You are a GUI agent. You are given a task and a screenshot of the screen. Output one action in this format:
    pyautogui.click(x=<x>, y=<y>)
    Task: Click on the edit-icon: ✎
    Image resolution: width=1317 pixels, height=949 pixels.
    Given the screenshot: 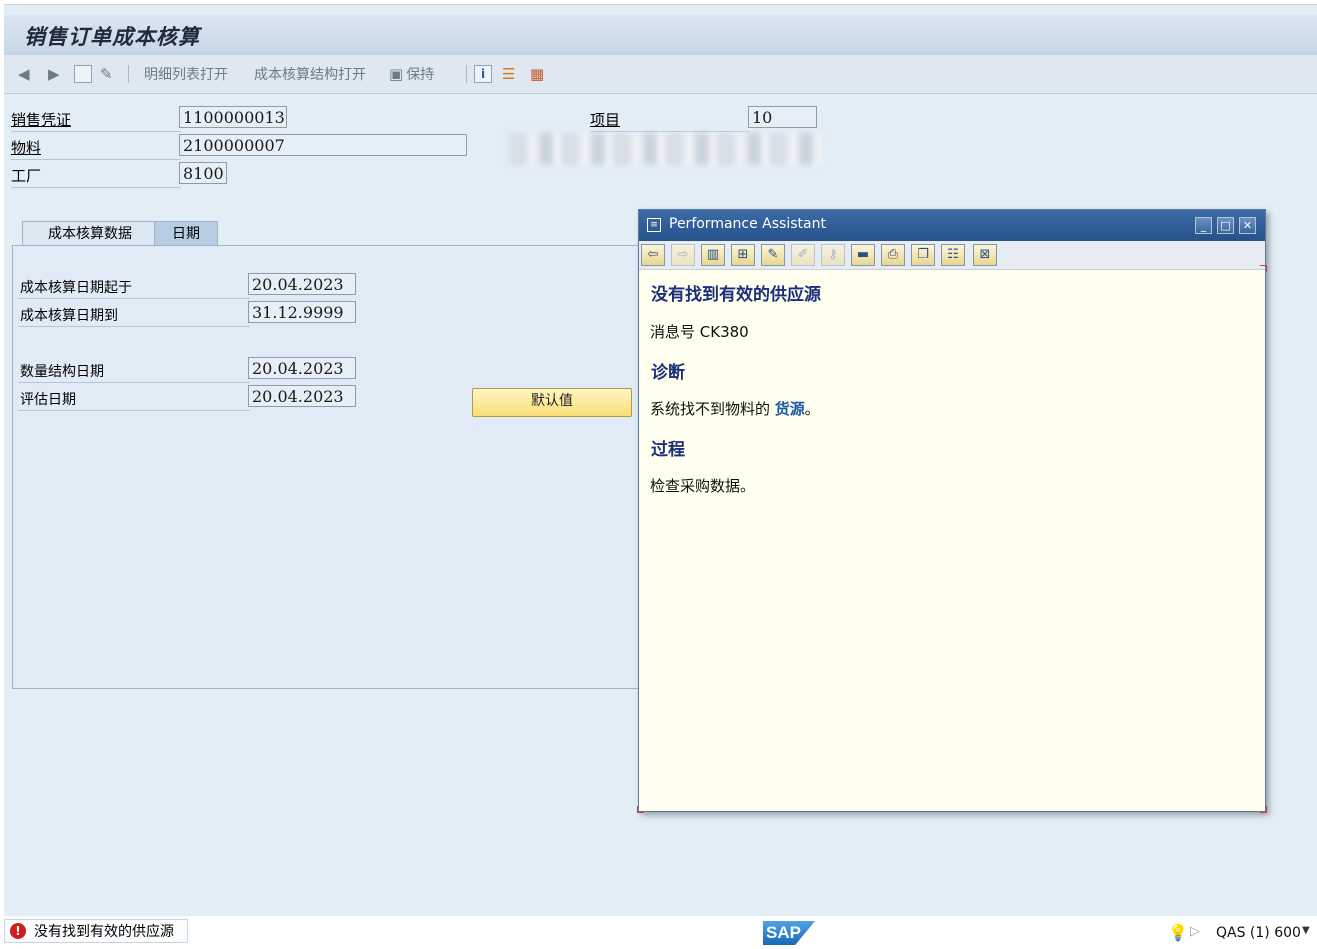 What is the action you would take?
    pyautogui.click(x=773, y=255)
    